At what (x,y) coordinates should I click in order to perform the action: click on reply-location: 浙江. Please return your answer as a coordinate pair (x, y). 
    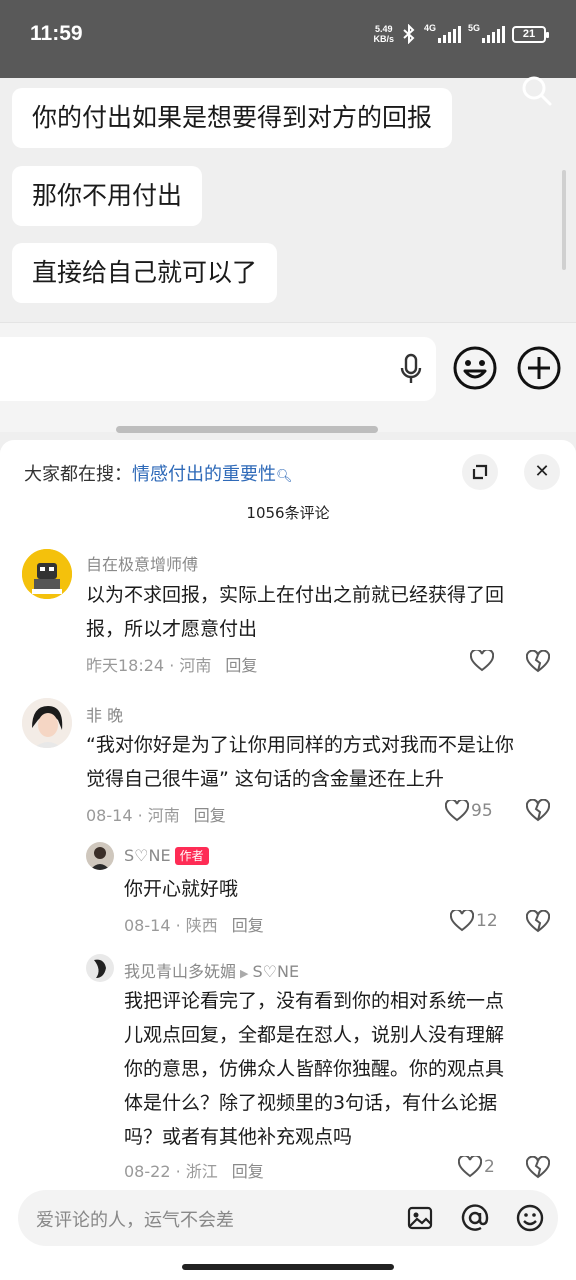
    Looking at the image, I should click on (201, 1171).